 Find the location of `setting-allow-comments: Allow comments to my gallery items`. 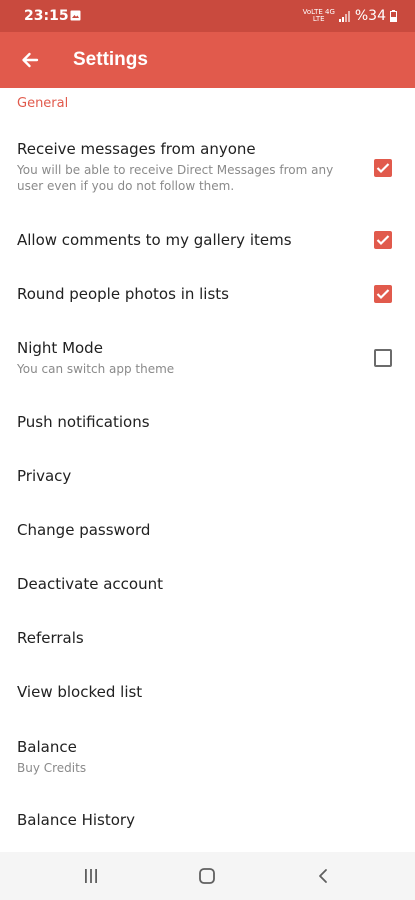

setting-allow-comments: Allow comments to my gallery items is located at coordinates (207, 240).